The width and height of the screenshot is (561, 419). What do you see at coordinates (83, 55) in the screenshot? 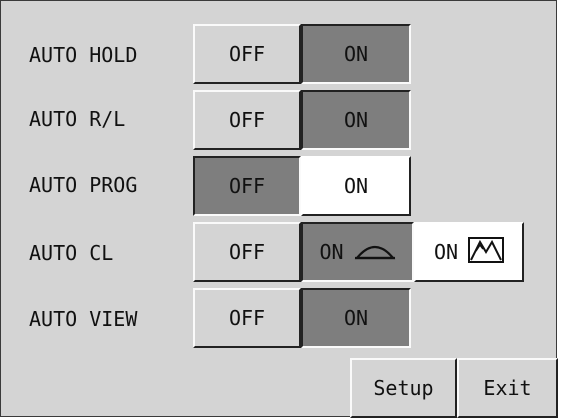
I see `auto-hold-label: AUTO HOLD` at bounding box center [83, 55].